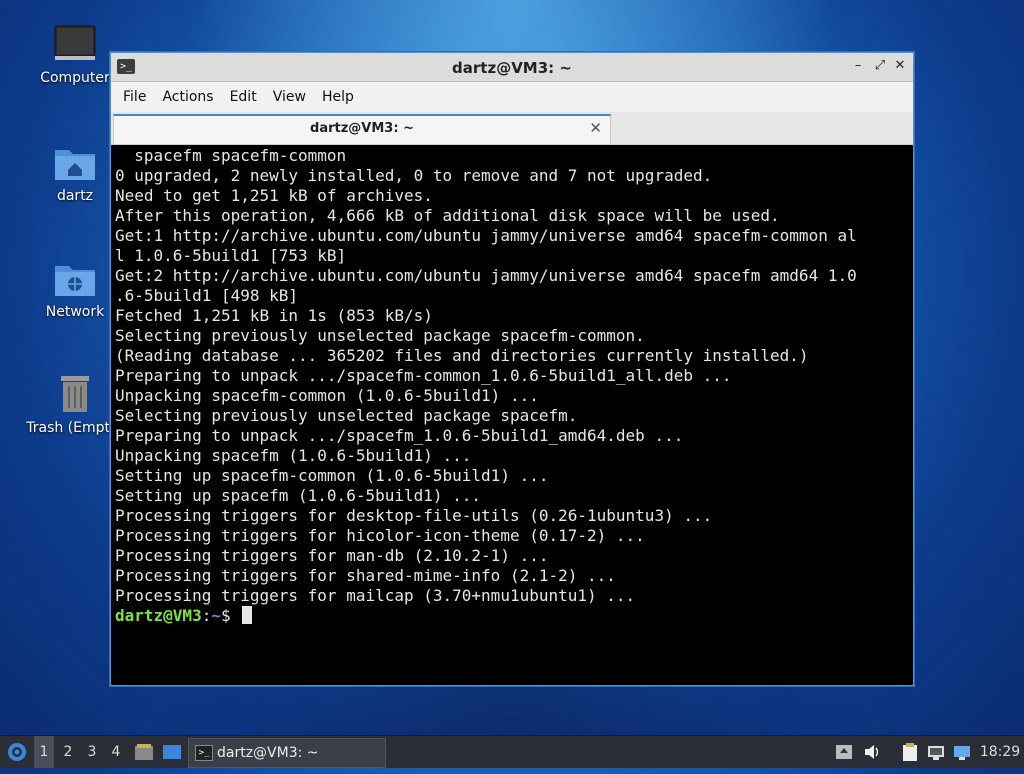 The height and width of the screenshot is (774, 1024). What do you see at coordinates (512, 751) in the screenshot?
I see `taskbar: 1 2 3 4 >_ dartz@VM3: ~ 18:29` at bounding box center [512, 751].